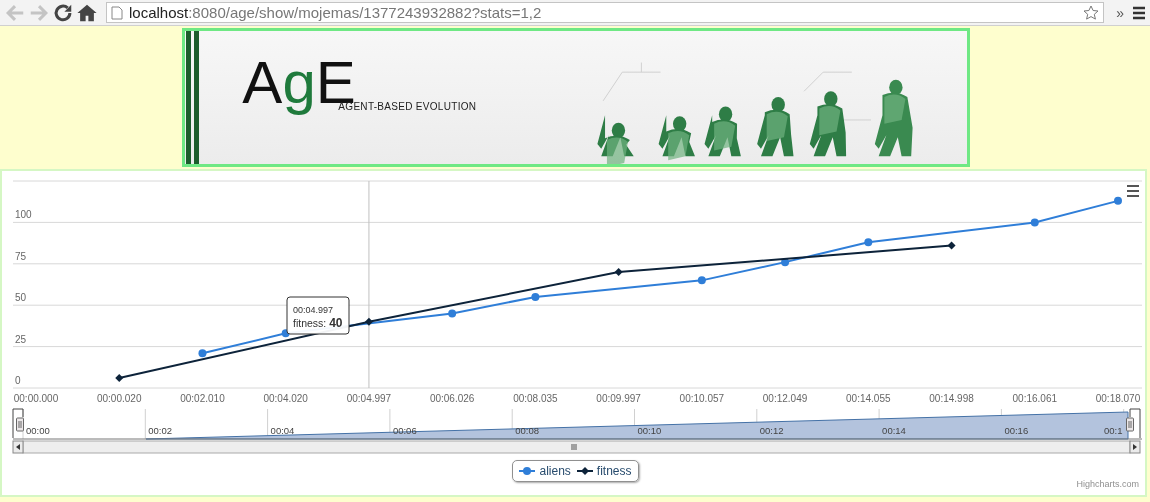 The image size is (1150, 502). I want to click on address-field: localhost:8080/age/show/mojemas/1377243932882?stats=1,2, so click(605, 12).